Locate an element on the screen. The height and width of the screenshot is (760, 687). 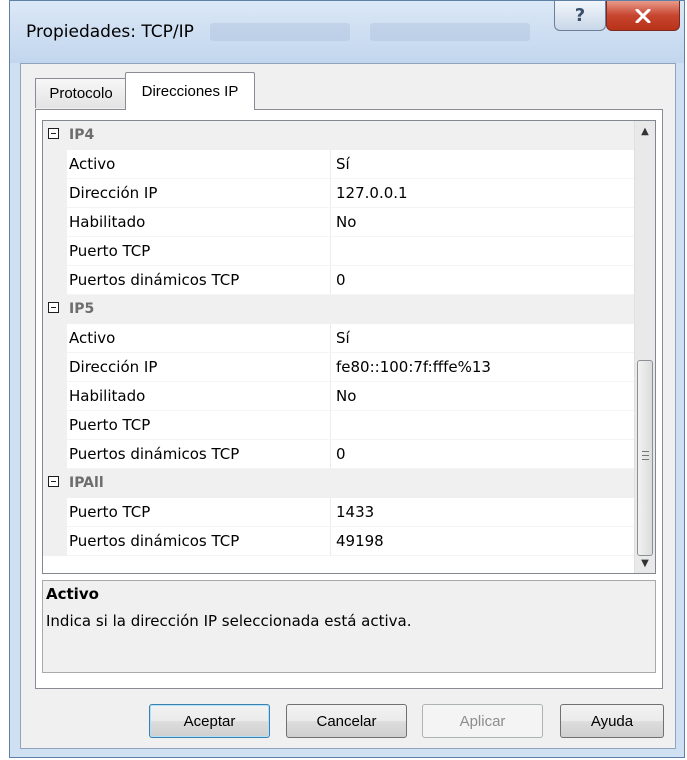
help-button-label: Ayuda is located at coordinates (612, 721).